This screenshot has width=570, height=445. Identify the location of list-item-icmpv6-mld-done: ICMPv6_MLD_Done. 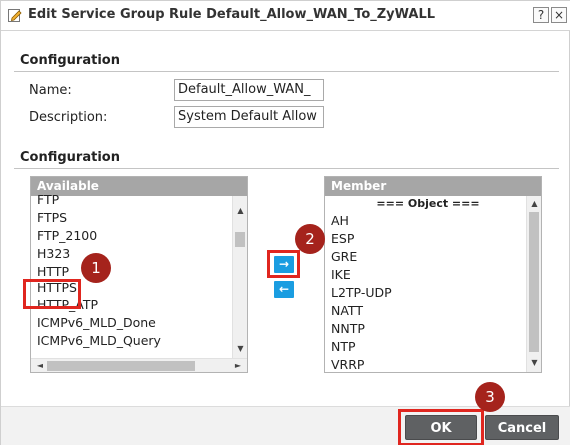
(133, 323).